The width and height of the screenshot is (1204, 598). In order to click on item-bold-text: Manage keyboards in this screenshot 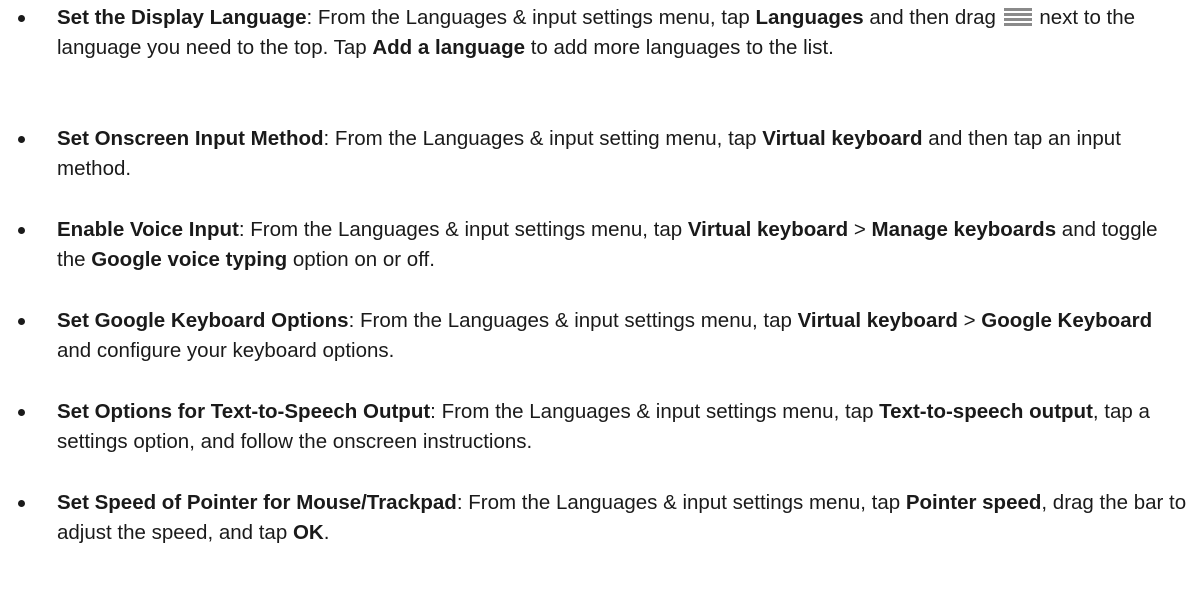, I will do `click(964, 229)`.